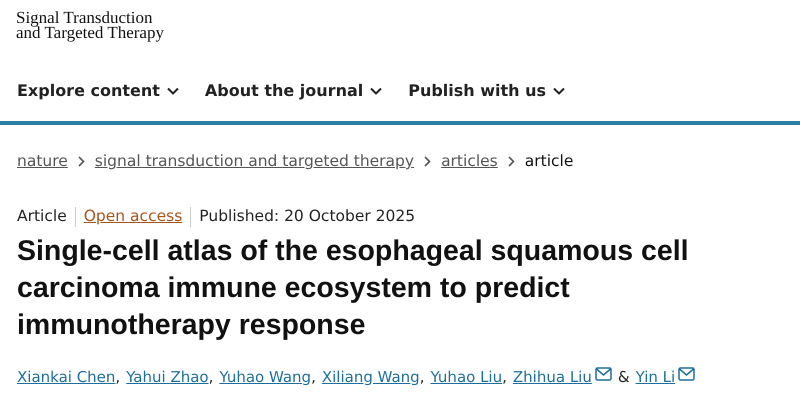 This screenshot has width=800, height=400. What do you see at coordinates (552, 377) in the screenshot?
I see `author-link: Zhihua Liu` at bounding box center [552, 377].